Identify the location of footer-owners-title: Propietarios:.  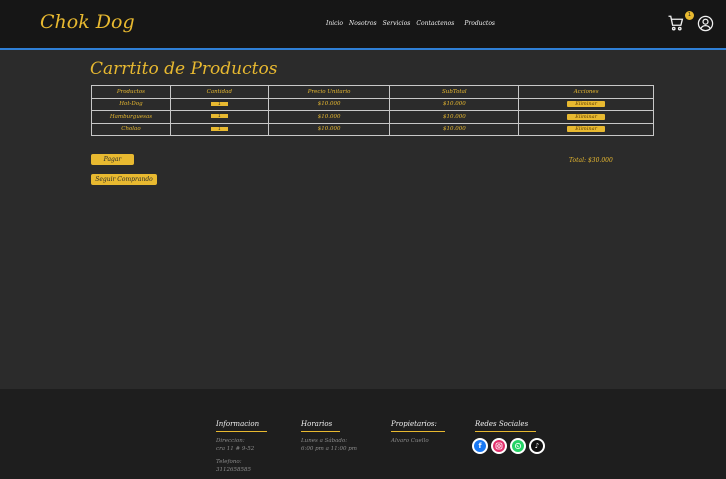
(418, 426).